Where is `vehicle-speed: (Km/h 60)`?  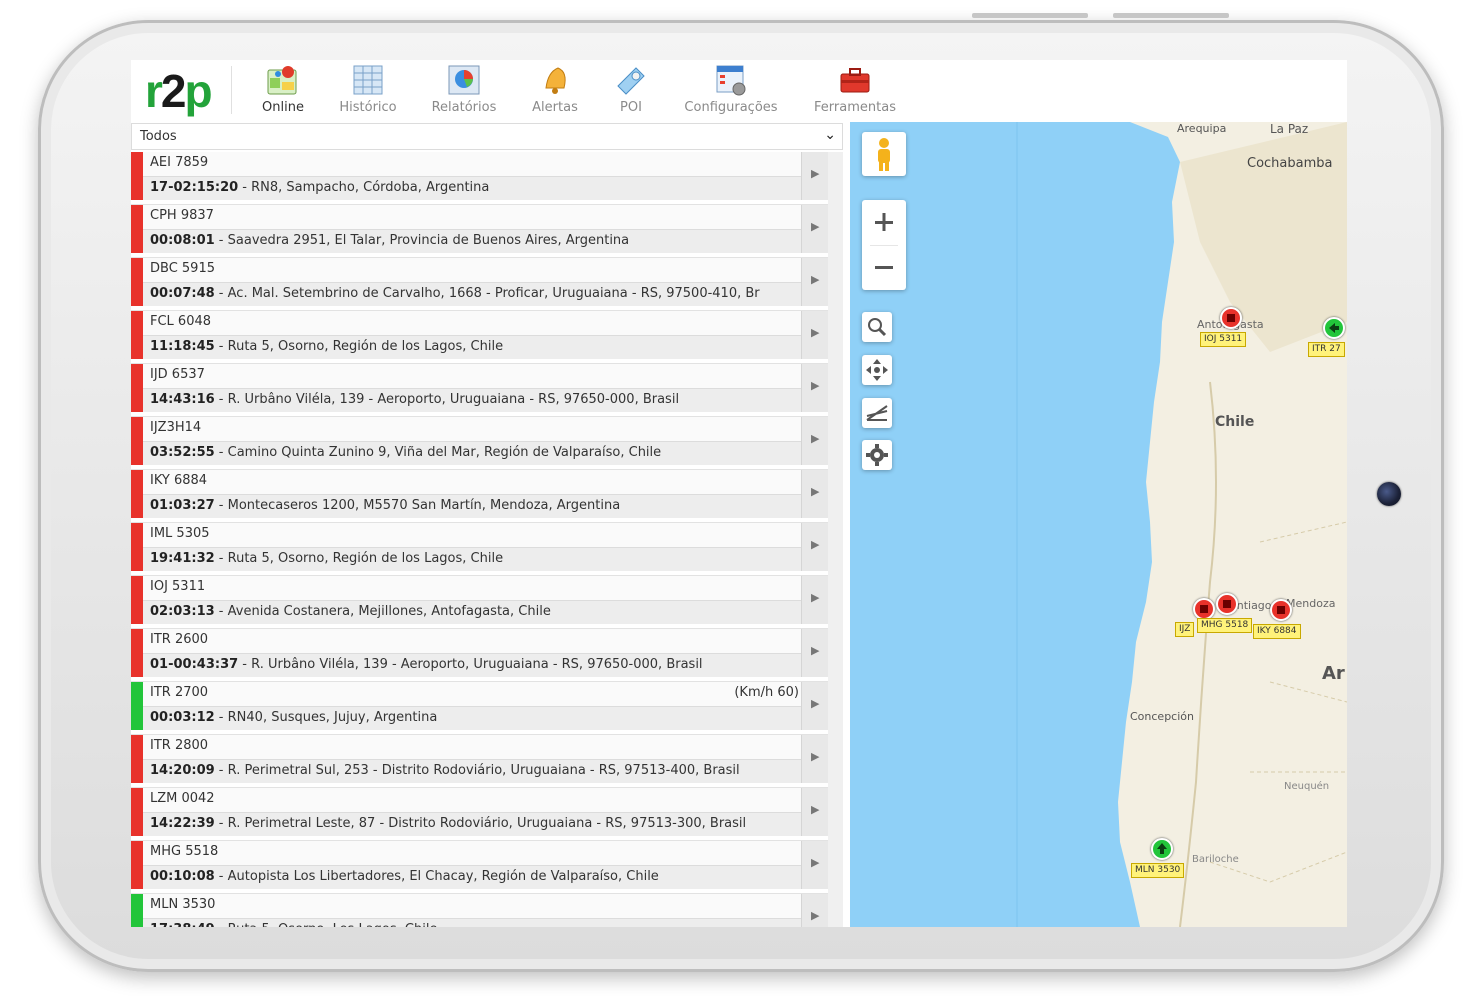 vehicle-speed: (Km/h 60) is located at coordinates (766, 692).